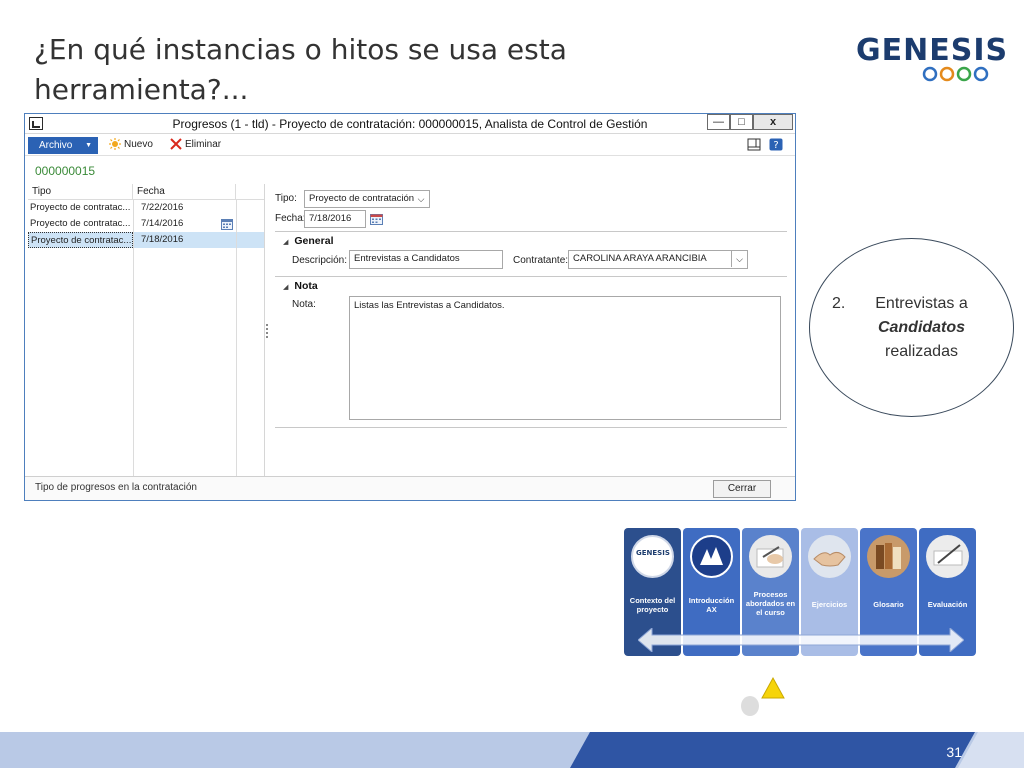 This screenshot has width=1024, height=768. What do you see at coordinates (921, 303) in the screenshot?
I see `callout-line1: Entrevistas a` at bounding box center [921, 303].